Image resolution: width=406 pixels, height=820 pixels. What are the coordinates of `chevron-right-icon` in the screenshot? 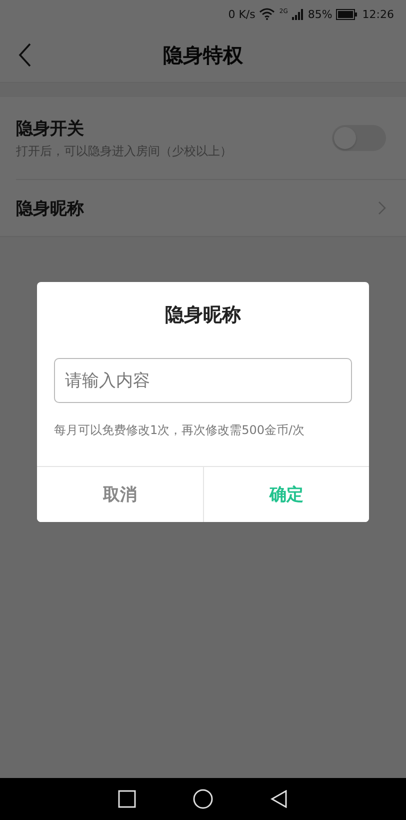 It's located at (382, 208).